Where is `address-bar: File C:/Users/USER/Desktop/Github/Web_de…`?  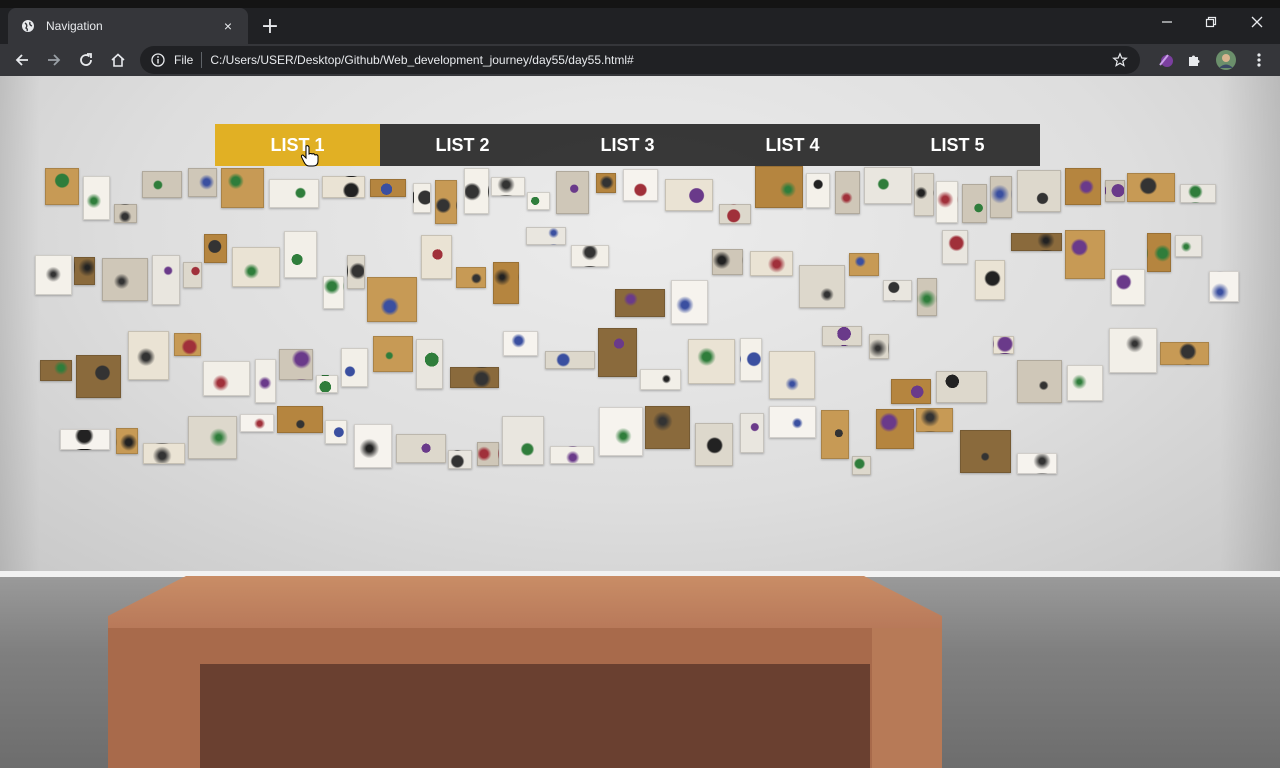 address-bar: File C:/Users/USER/Desktop/Github/Web_de… is located at coordinates (640, 60).